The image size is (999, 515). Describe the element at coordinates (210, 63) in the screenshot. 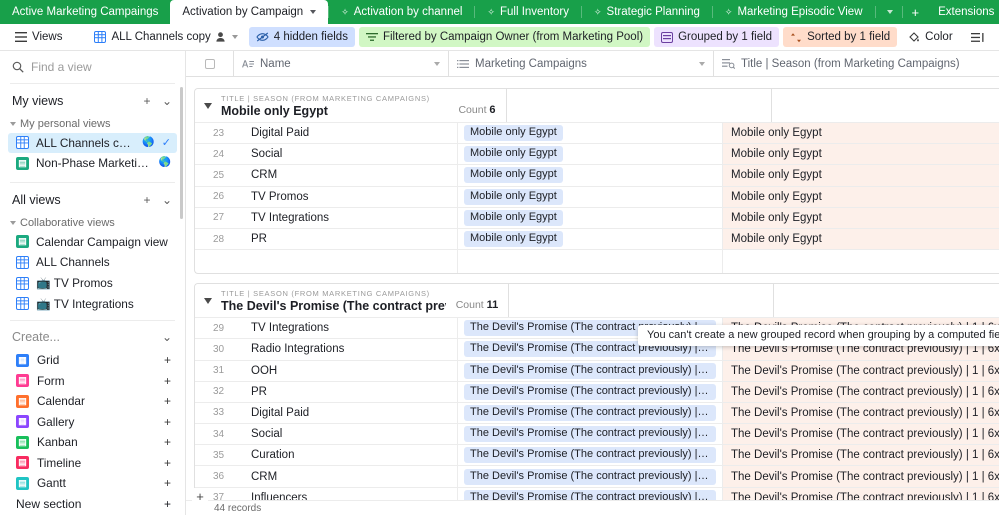

I see `select-all-header-cell` at that location.